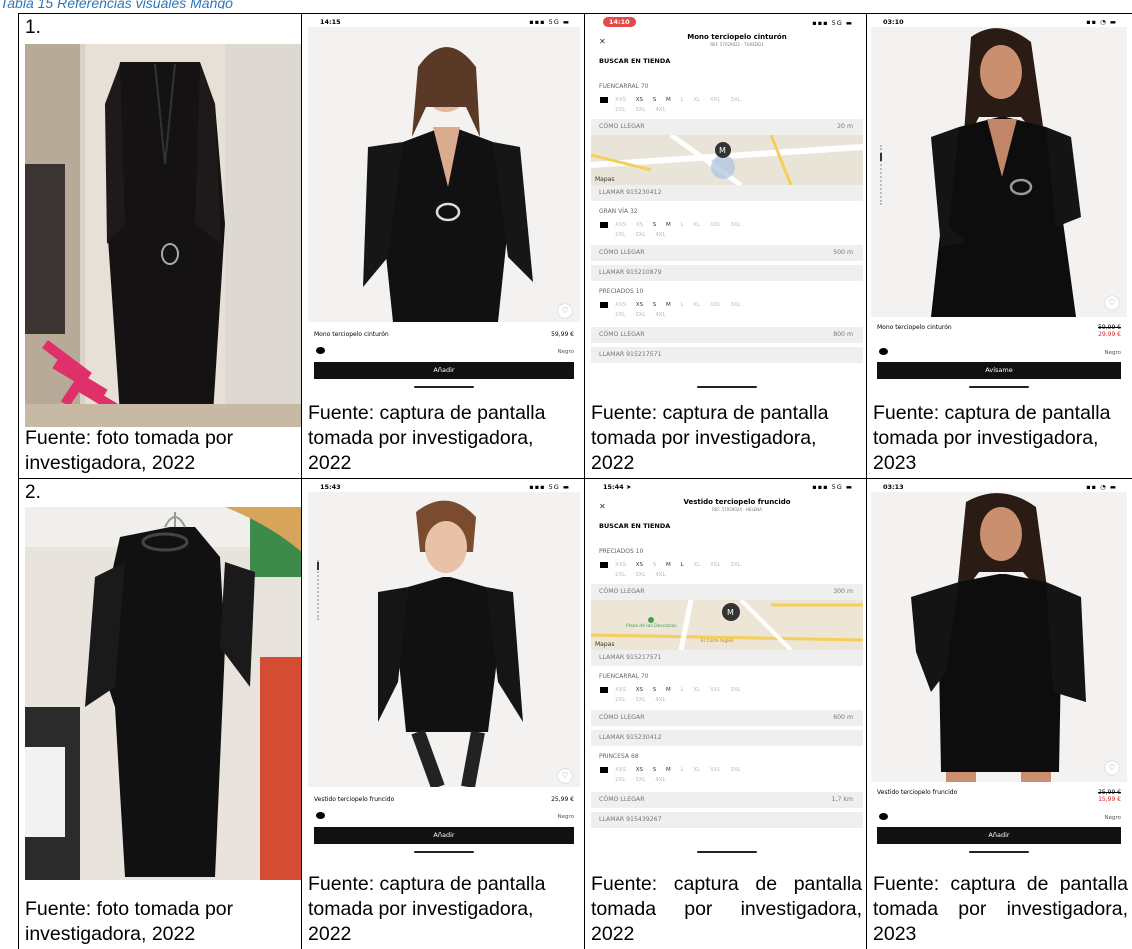 The image size is (1132, 949). What do you see at coordinates (1109, 334) in the screenshot?
I see `sale-price: 29,99 €` at bounding box center [1109, 334].